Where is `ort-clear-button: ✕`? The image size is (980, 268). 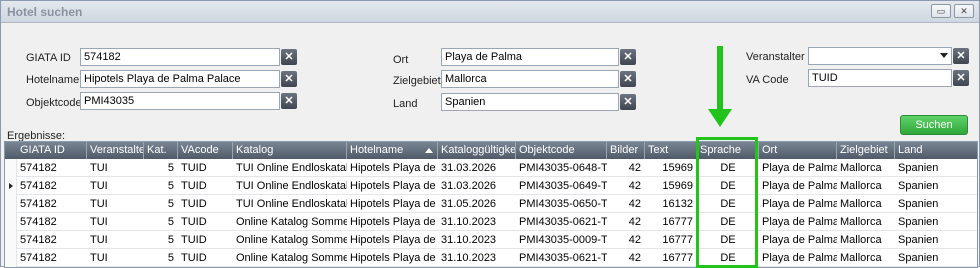
ort-clear-button: ✕ is located at coordinates (628, 57).